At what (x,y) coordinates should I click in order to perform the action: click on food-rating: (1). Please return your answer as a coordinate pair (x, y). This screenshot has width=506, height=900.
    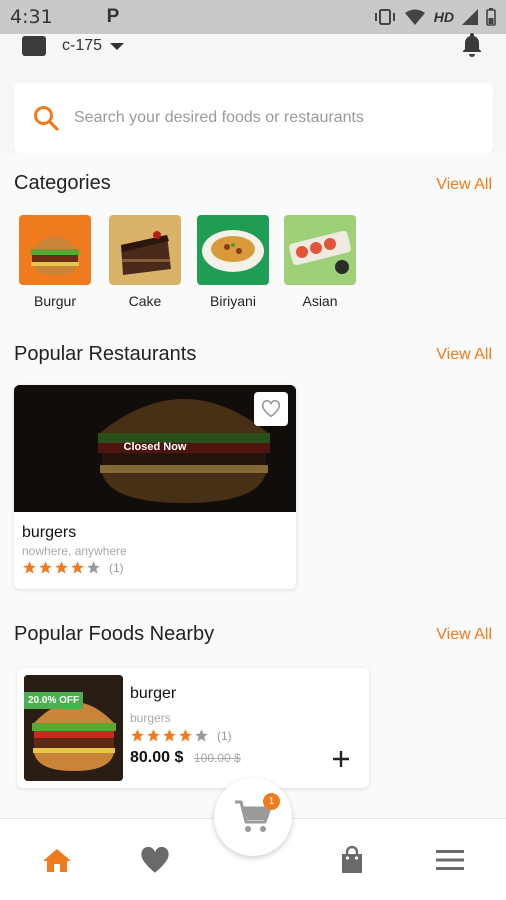
    Looking at the image, I should click on (181, 735).